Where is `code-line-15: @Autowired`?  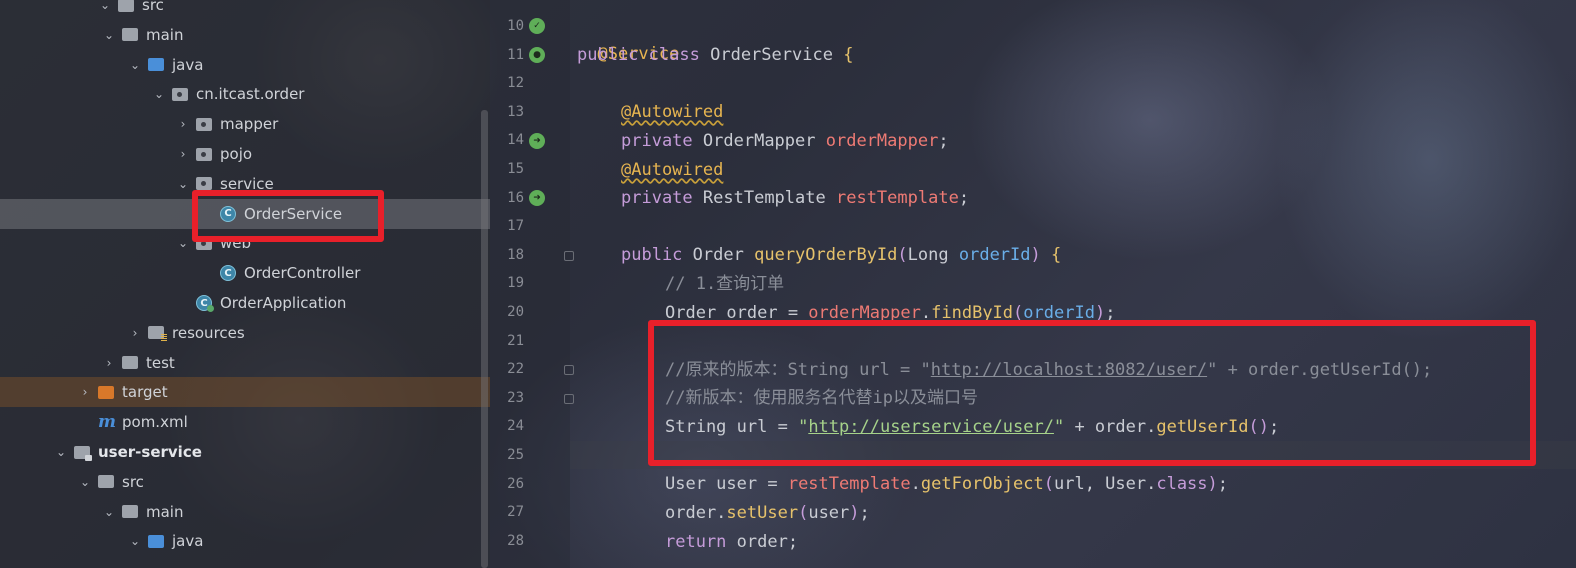
code-line-15: @Autowired is located at coordinates (672, 170).